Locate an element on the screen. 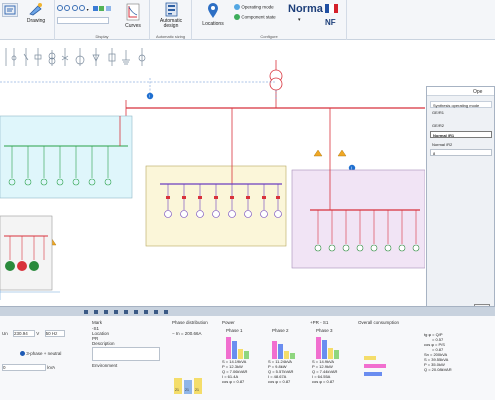  phase3-label: Phase 3 is located at coordinates (324, 330).